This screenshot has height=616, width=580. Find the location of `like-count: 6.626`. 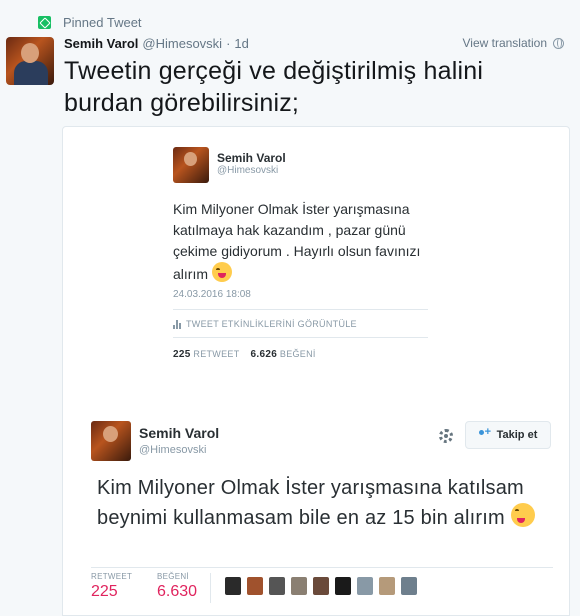

like-count: 6.626 is located at coordinates (264, 354).